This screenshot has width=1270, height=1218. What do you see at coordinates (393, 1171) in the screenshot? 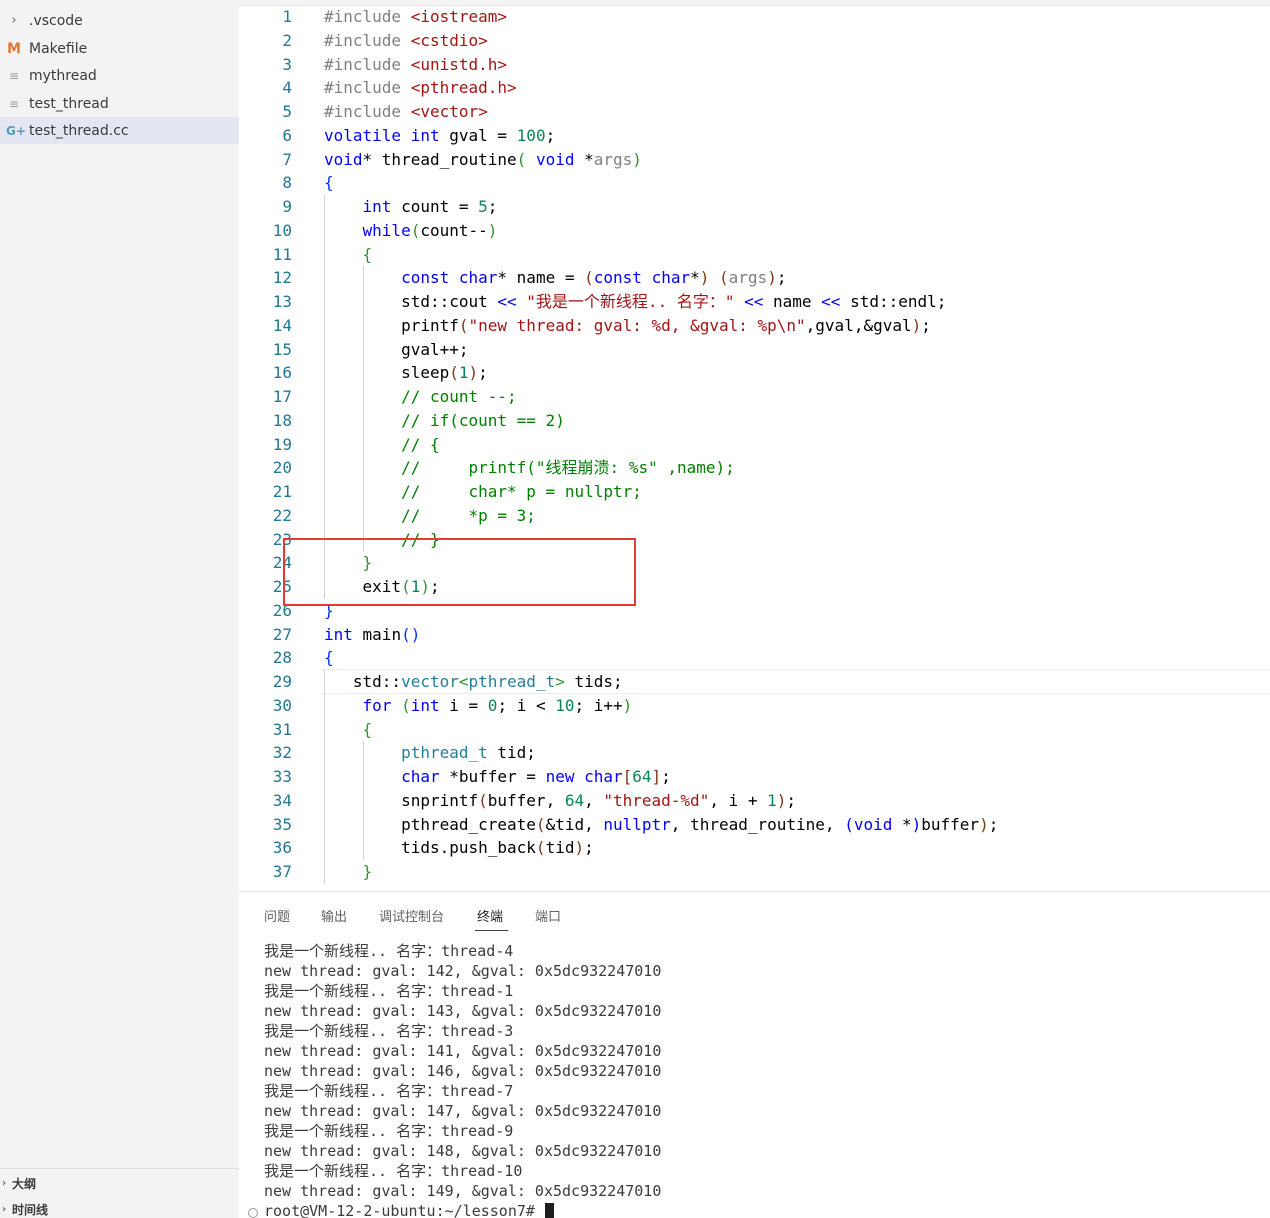
I see `terminal-line: 我是一个新线程.. 名字：thread-10` at bounding box center [393, 1171].